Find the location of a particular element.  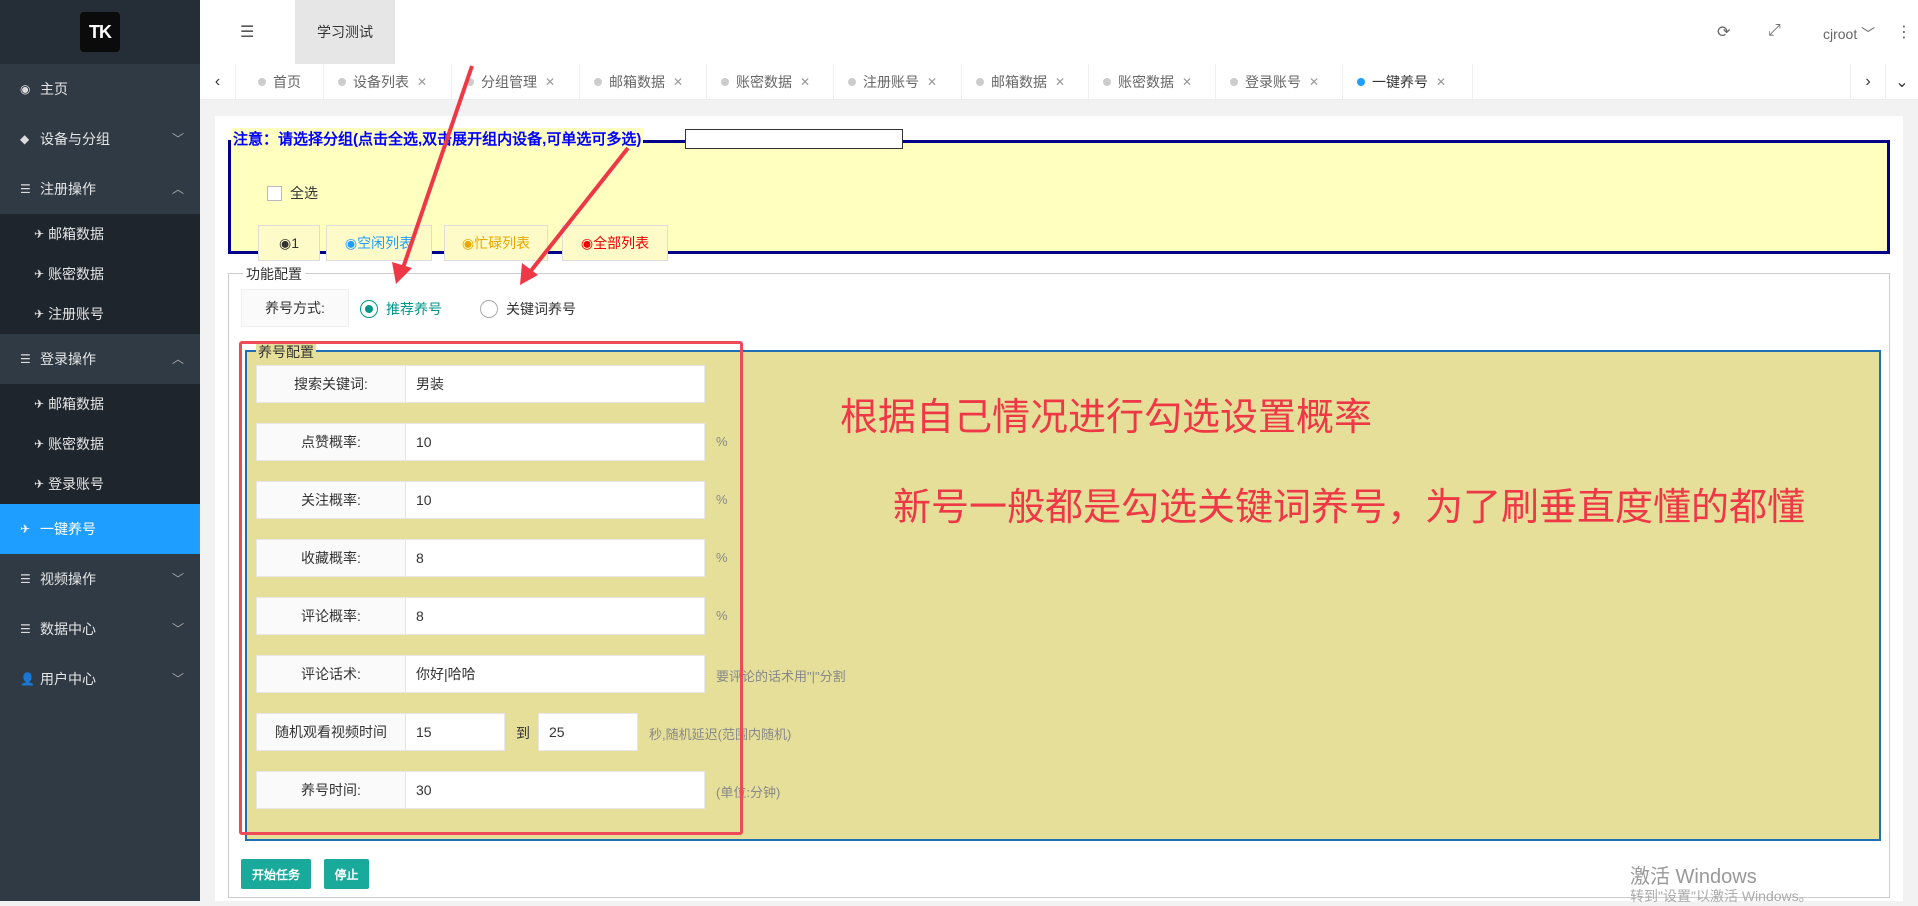

stop-button: 停止 is located at coordinates (346, 874).